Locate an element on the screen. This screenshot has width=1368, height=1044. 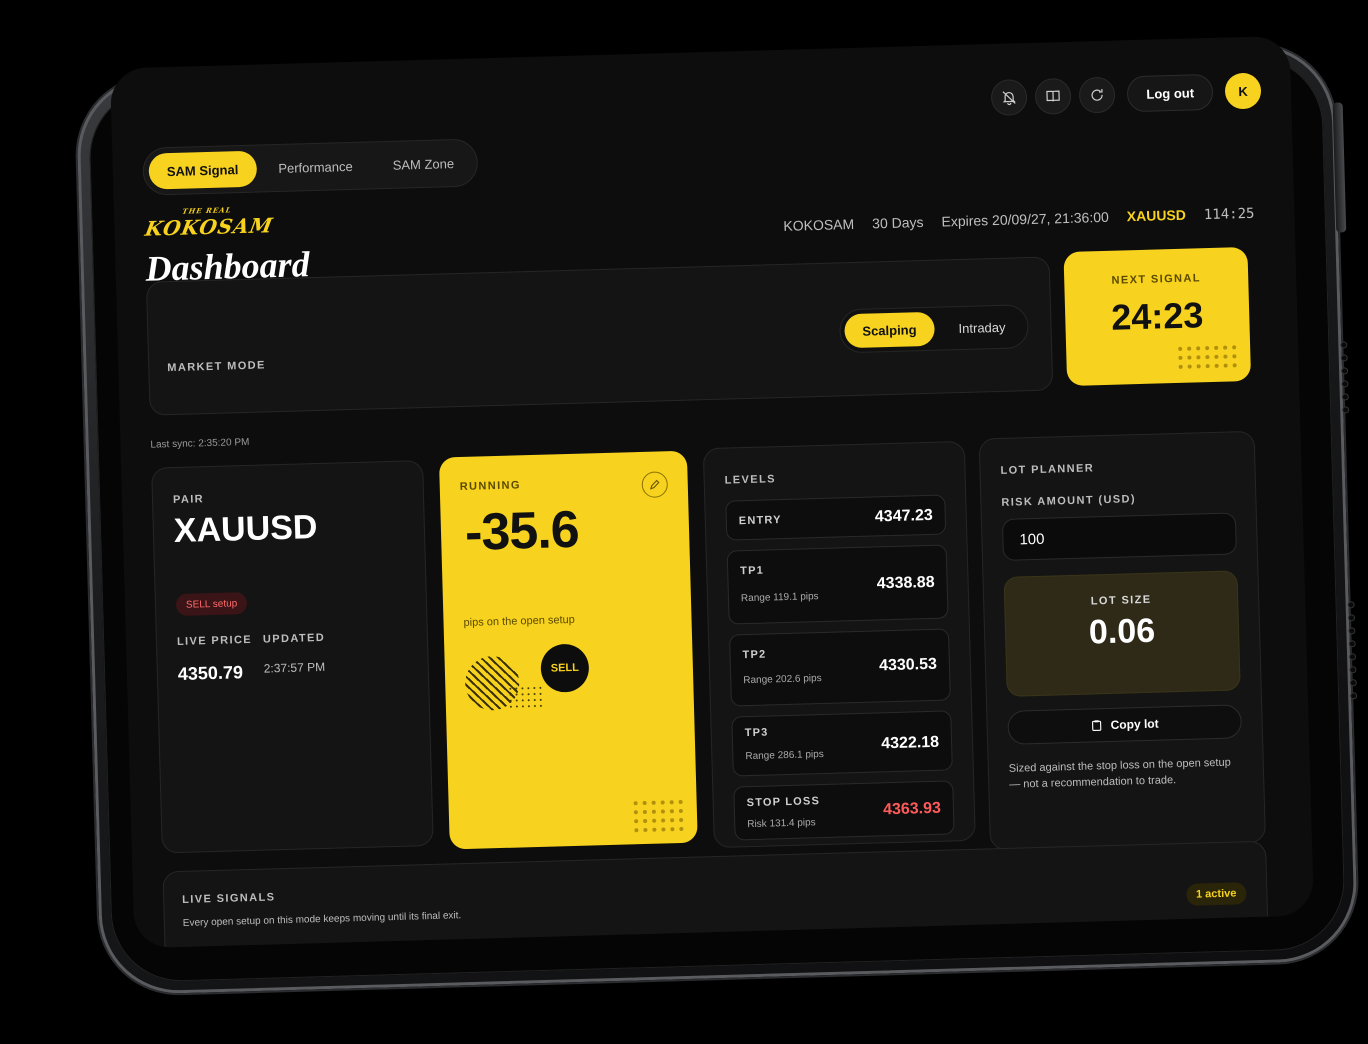
live-price-label: LIVE PRICE is located at coordinates (214, 640).